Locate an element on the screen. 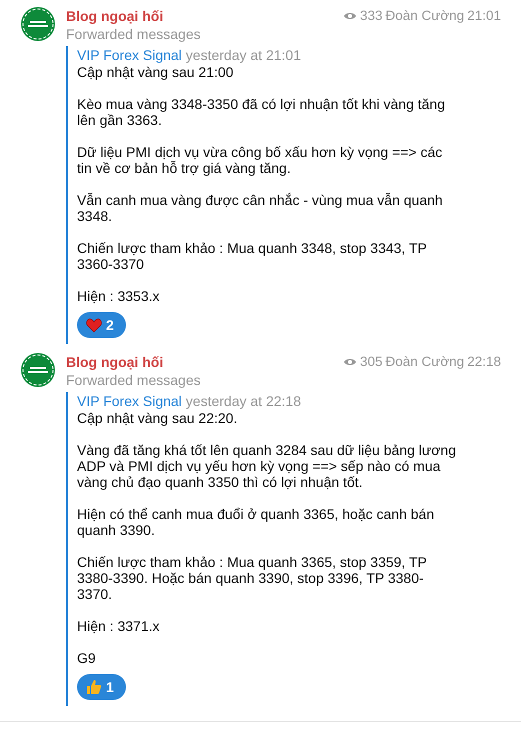 The height and width of the screenshot is (729, 521). message-text: G9 is located at coordinates (87, 658).